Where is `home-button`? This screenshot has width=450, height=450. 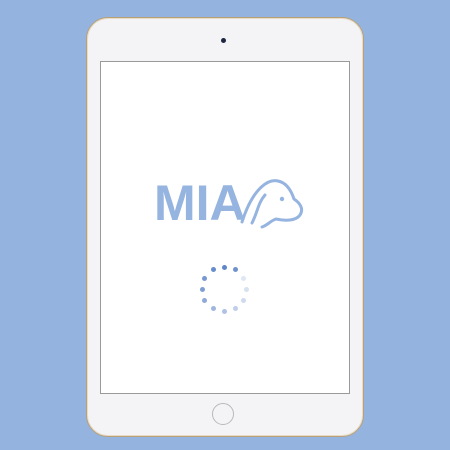
home-button is located at coordinates (223, 414).